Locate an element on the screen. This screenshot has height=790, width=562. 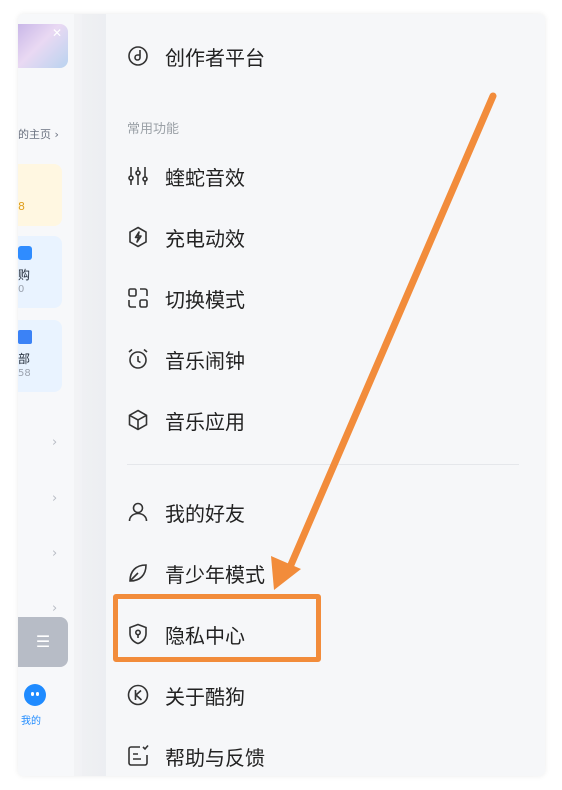
menu-item-creator-platform: 创作者平台 is located at coordinates (195, 56).